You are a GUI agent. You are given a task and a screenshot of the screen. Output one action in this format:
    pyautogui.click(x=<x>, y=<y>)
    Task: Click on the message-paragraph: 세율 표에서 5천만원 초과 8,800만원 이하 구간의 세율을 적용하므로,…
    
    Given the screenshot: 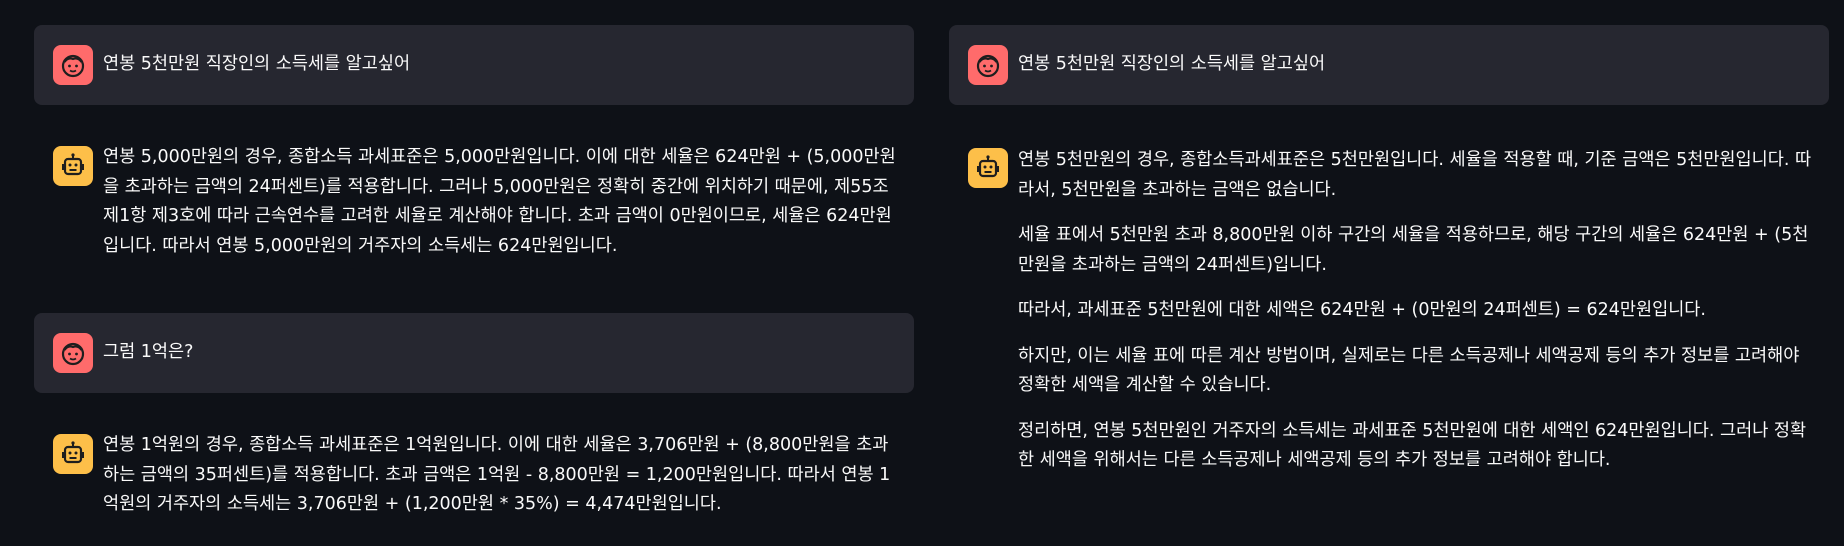 What is the action you would take?
    pyautogui.click(x=1413, y=250)
    